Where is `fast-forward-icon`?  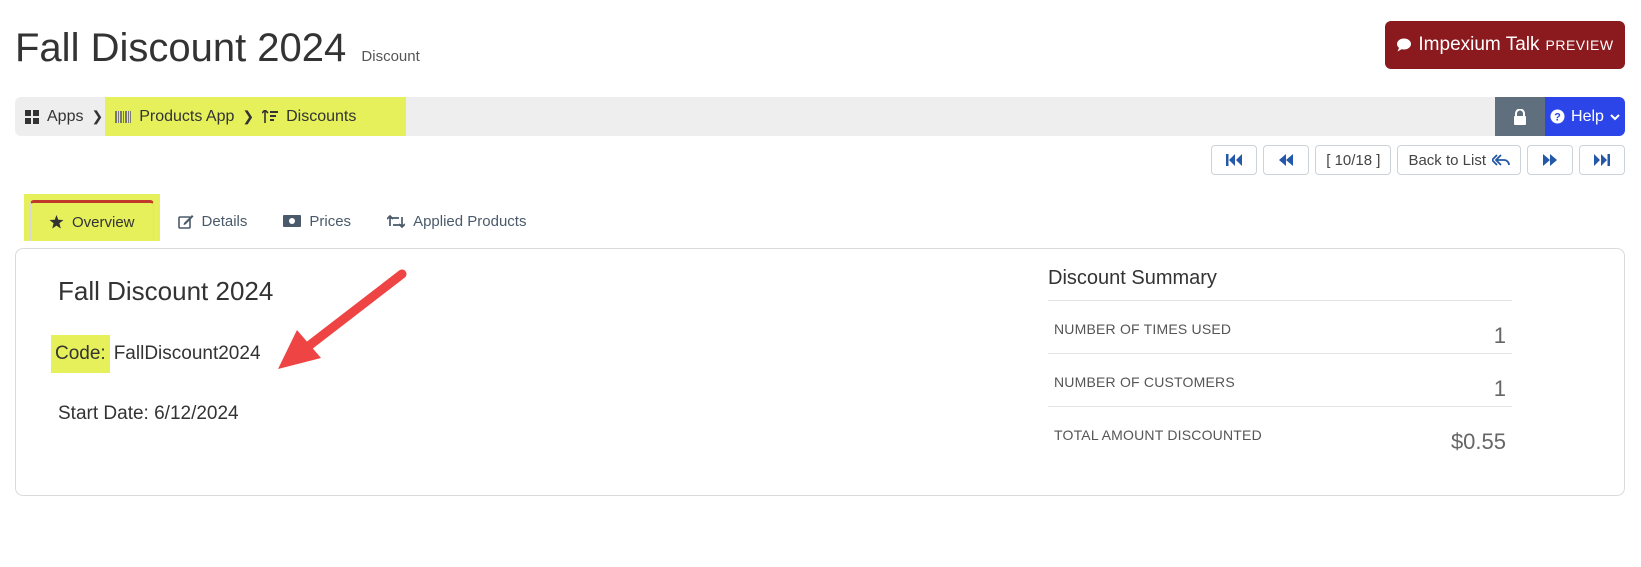
fast-forward-icon is located at coordinates (1550, 160).